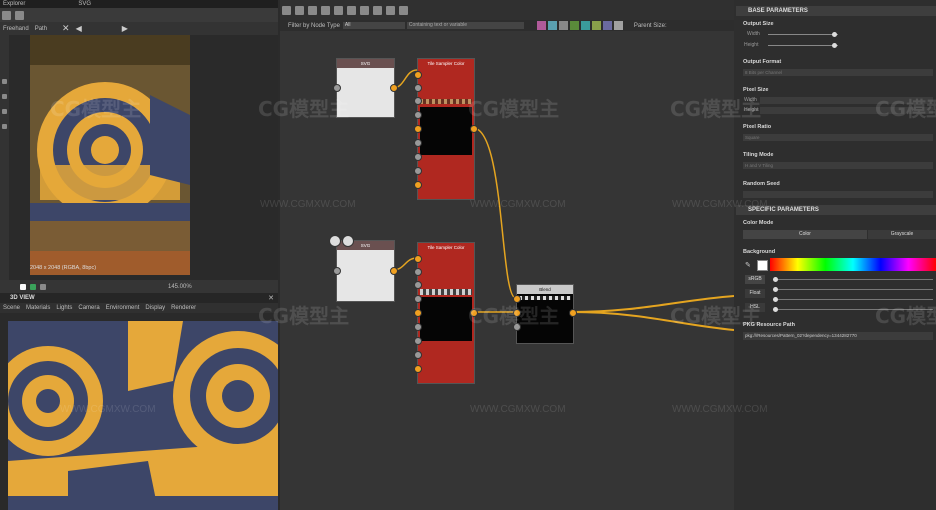  I want to click on tiling-mode-dropdown: H and V Tiling, so click(838, 165).